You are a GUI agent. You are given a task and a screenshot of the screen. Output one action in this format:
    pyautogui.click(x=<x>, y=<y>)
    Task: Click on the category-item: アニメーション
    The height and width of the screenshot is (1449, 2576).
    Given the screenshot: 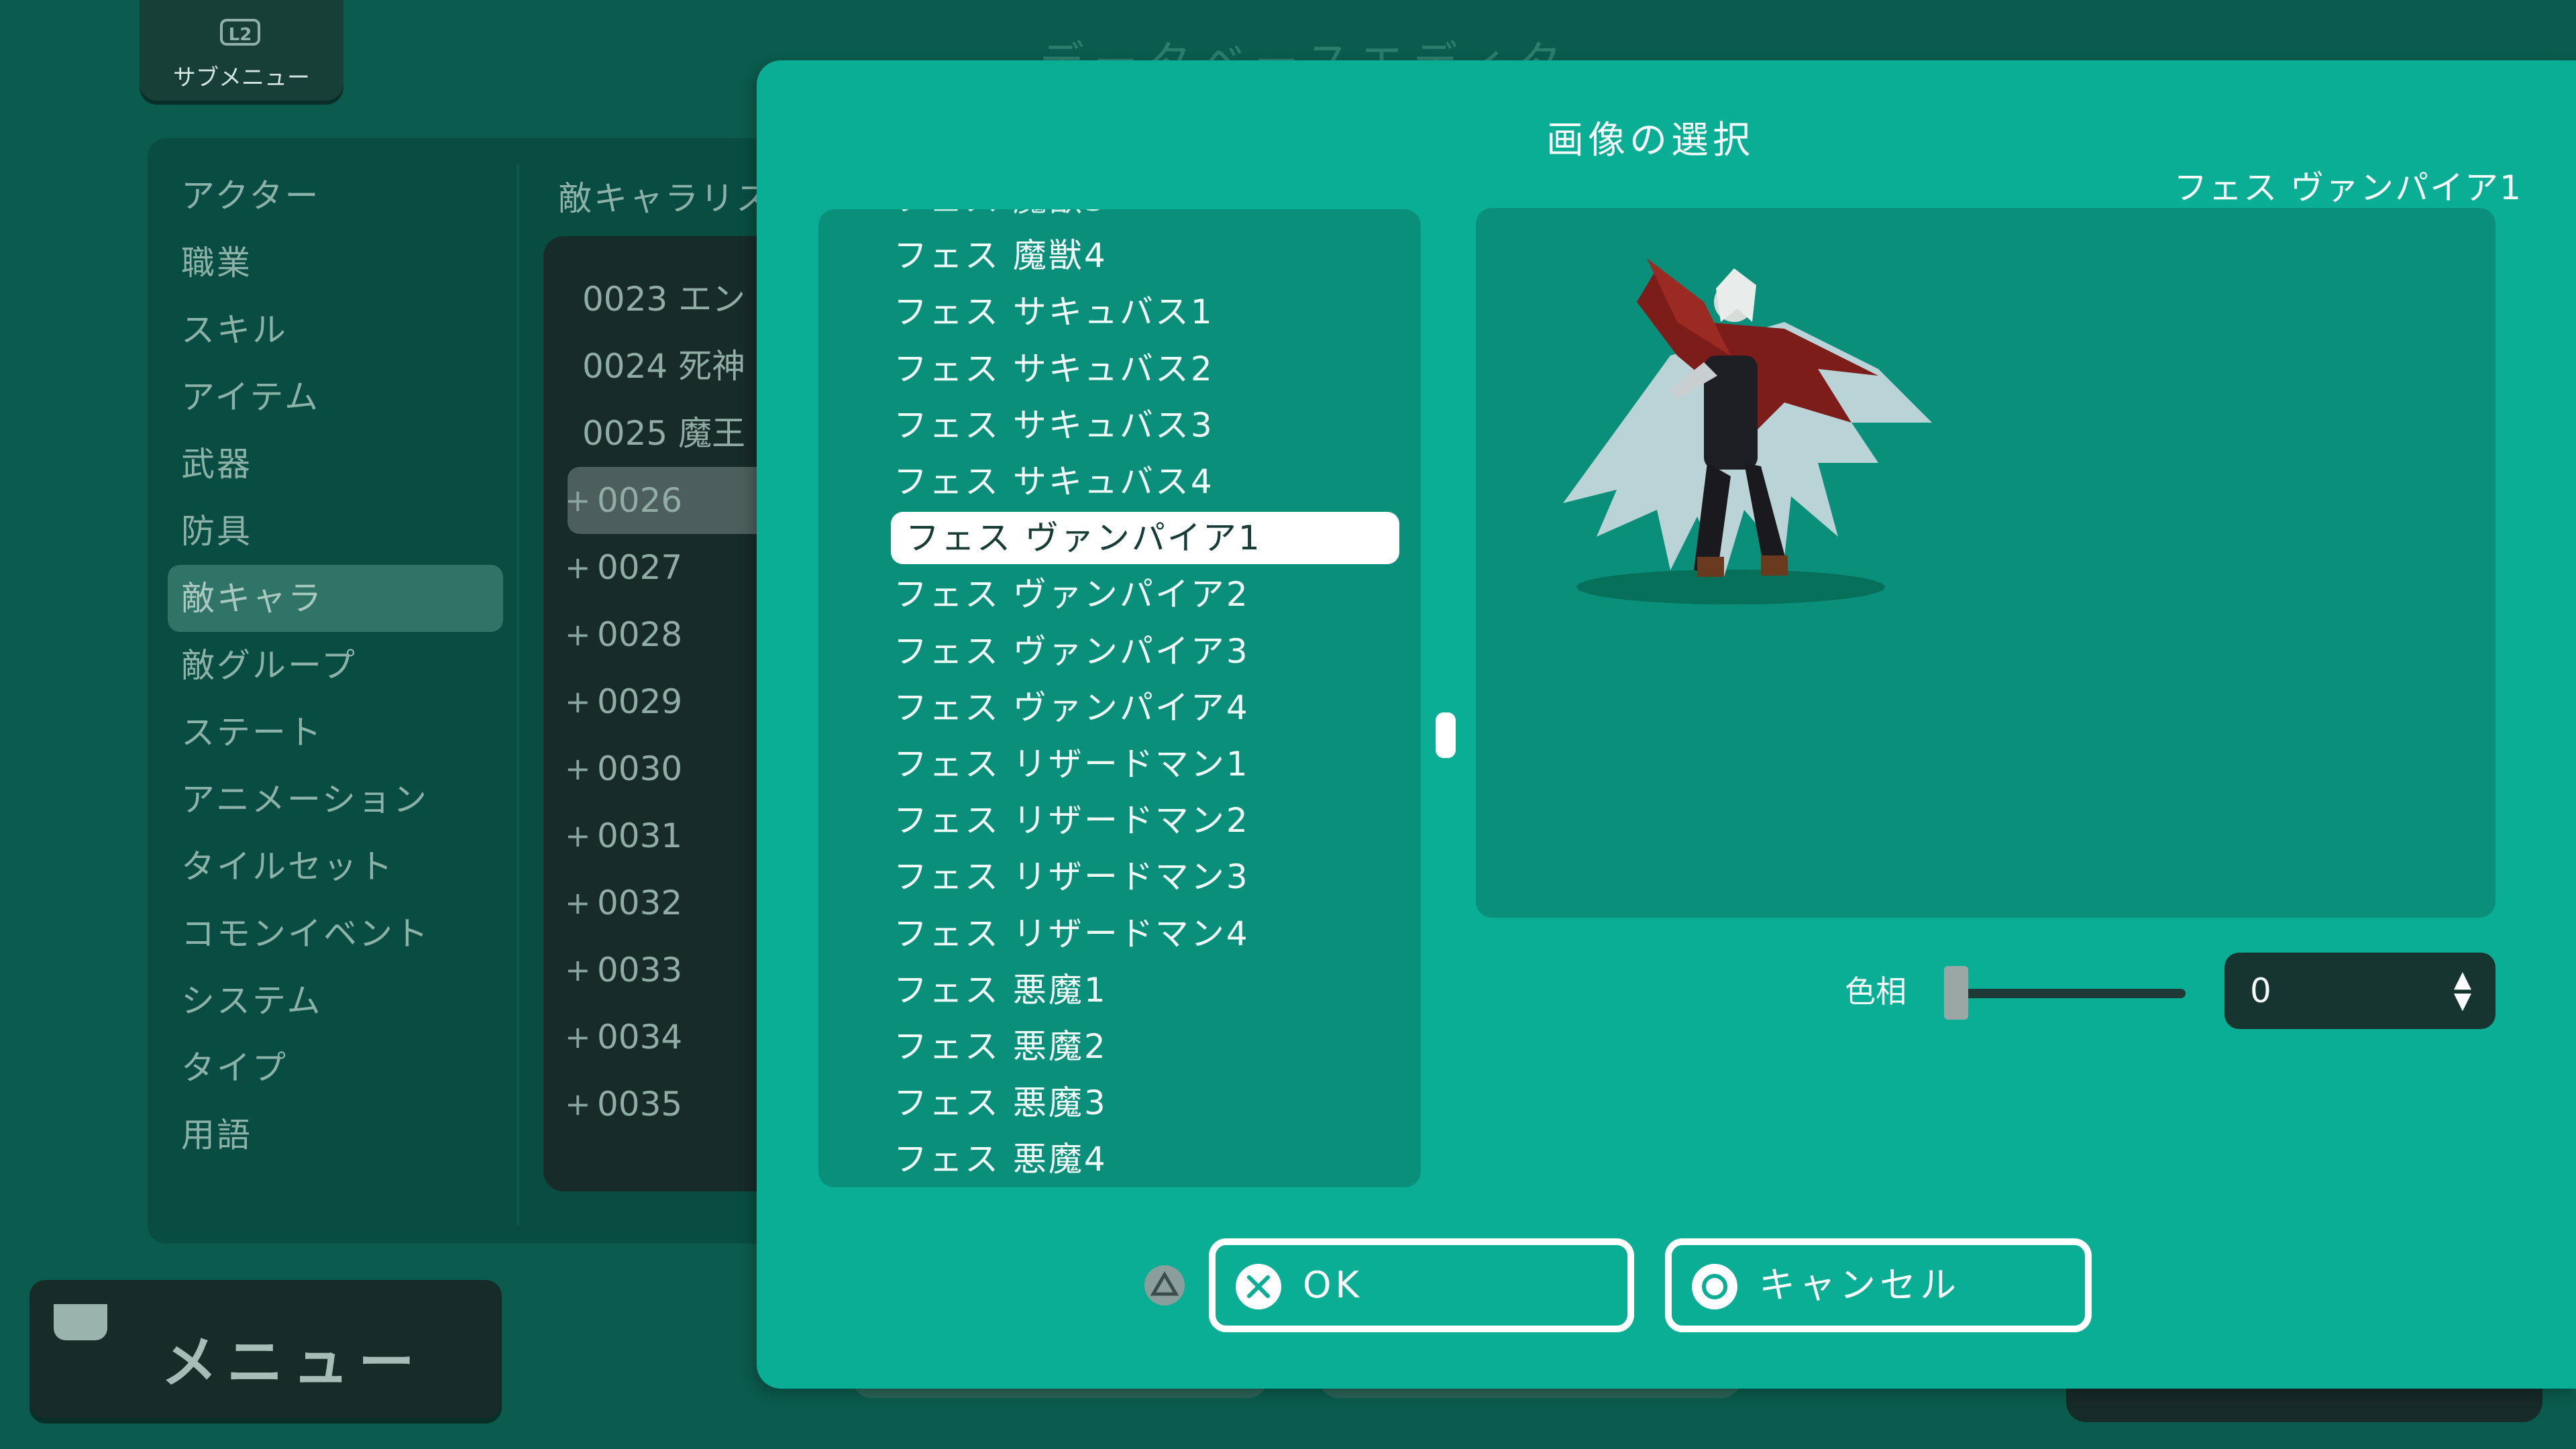 What is the action you would take?
    pyautogui.click(x=335, y=799)
    